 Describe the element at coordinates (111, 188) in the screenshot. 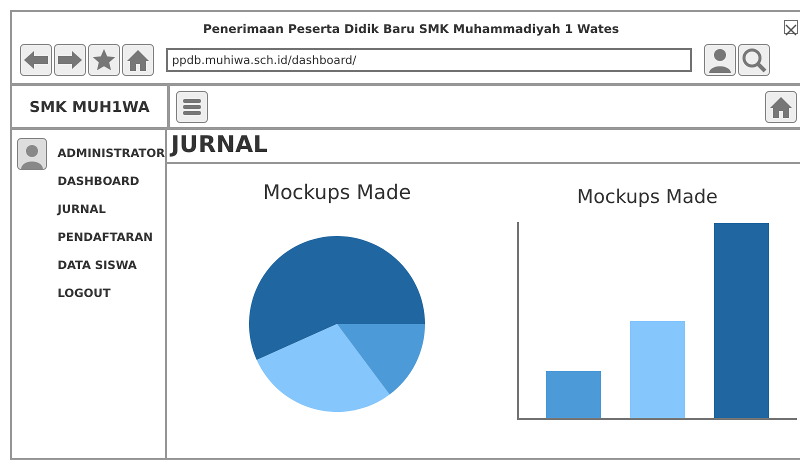

I see `sidebar-item: DASHBOARD` at that location.